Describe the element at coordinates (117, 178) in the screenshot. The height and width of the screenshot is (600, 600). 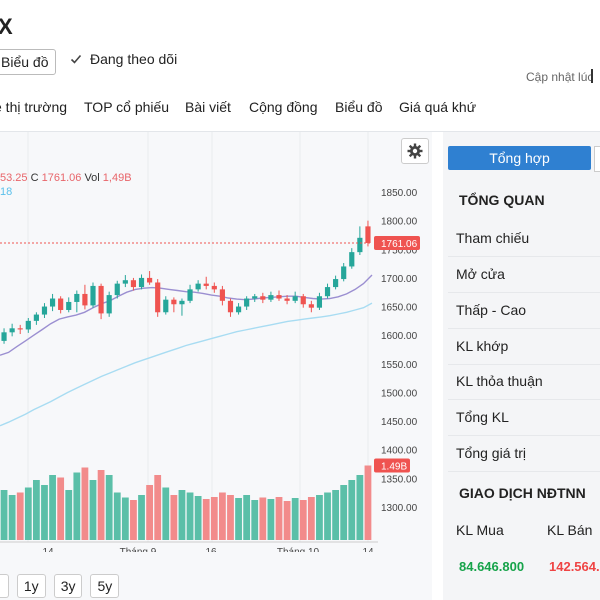
I see `vol-value: 1,49B` at that location.